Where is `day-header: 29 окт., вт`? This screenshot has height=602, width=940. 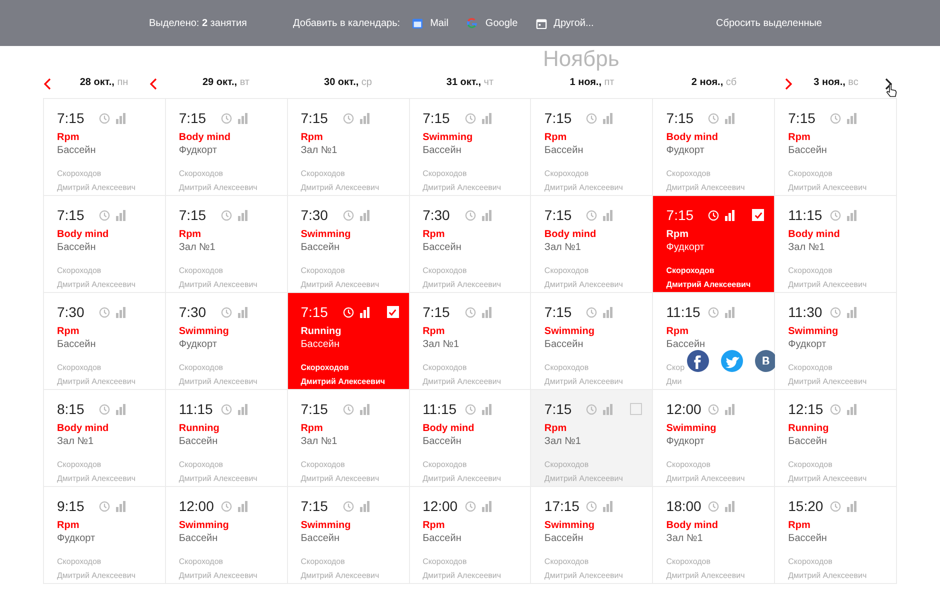 day-header: 29 окт., вт is located at coordinates (226, 83).